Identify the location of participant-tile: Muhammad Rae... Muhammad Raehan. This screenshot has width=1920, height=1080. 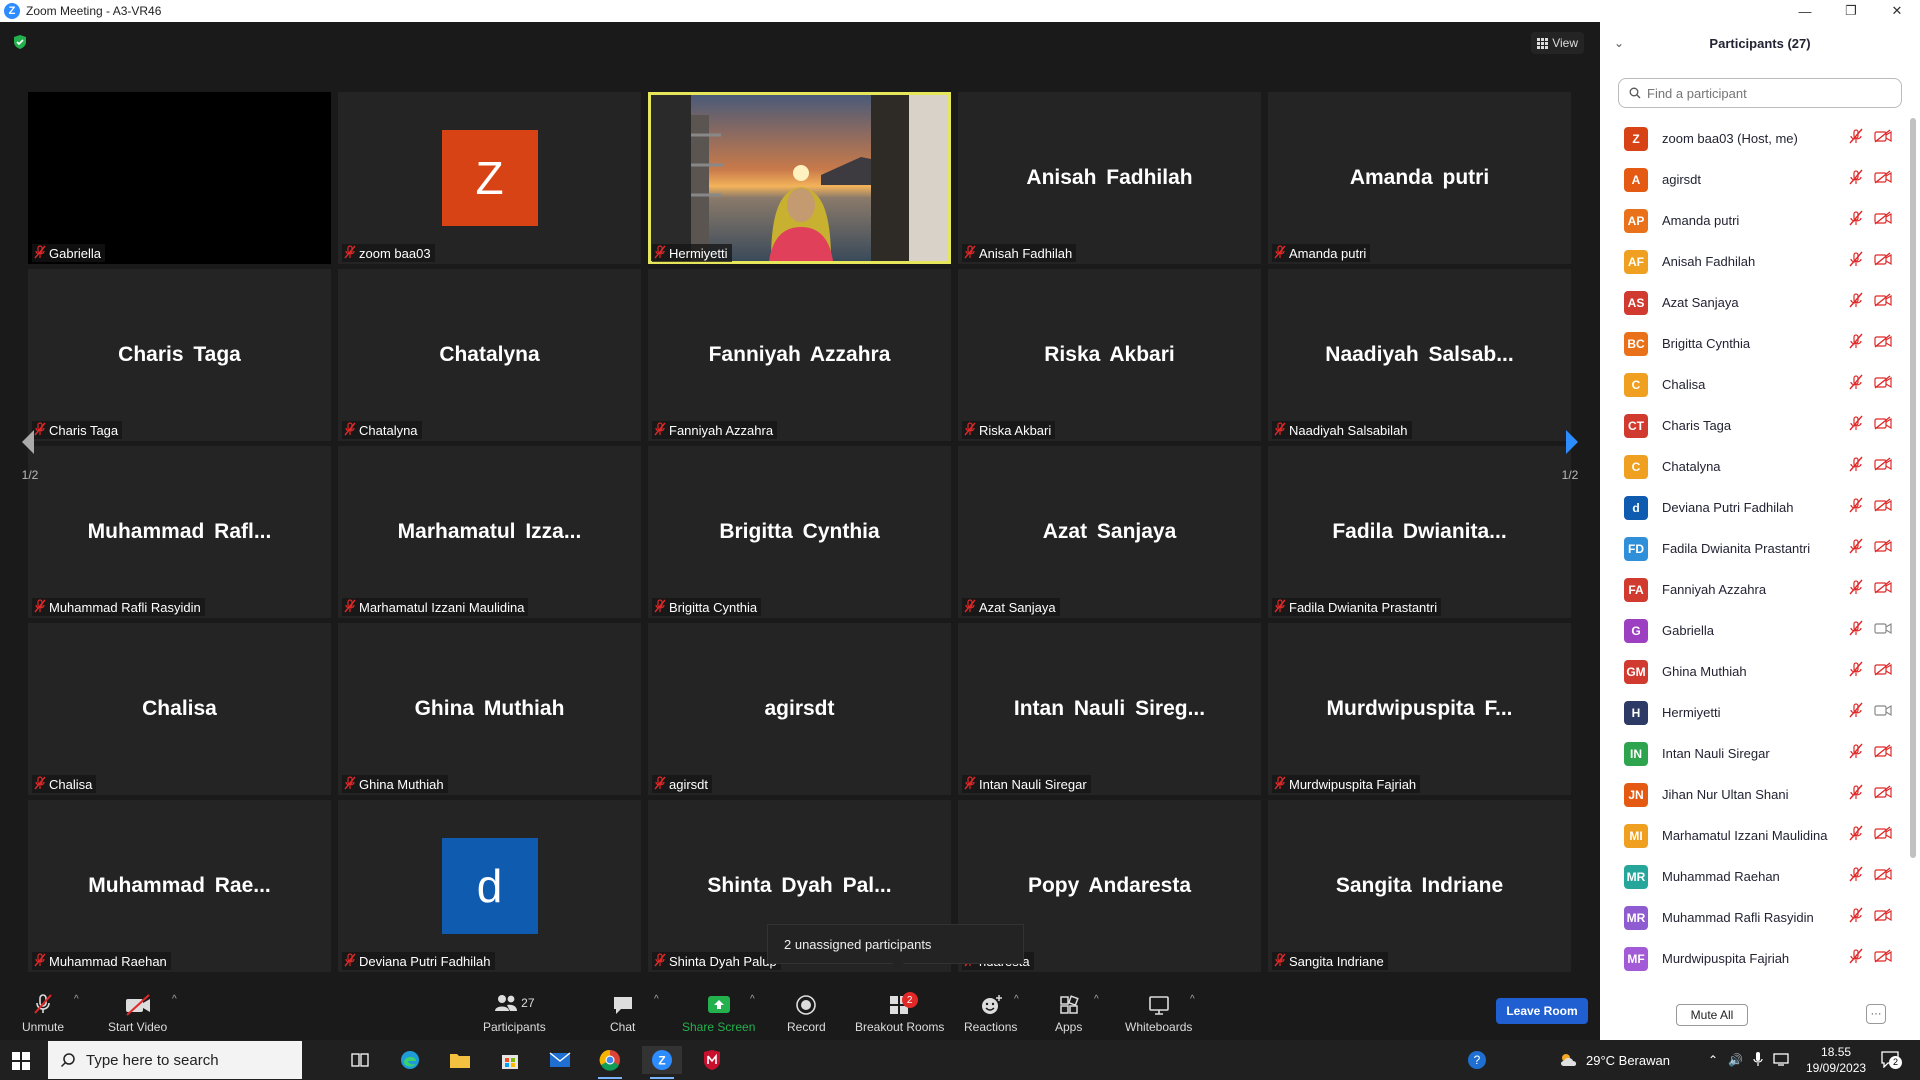
(179, 886).